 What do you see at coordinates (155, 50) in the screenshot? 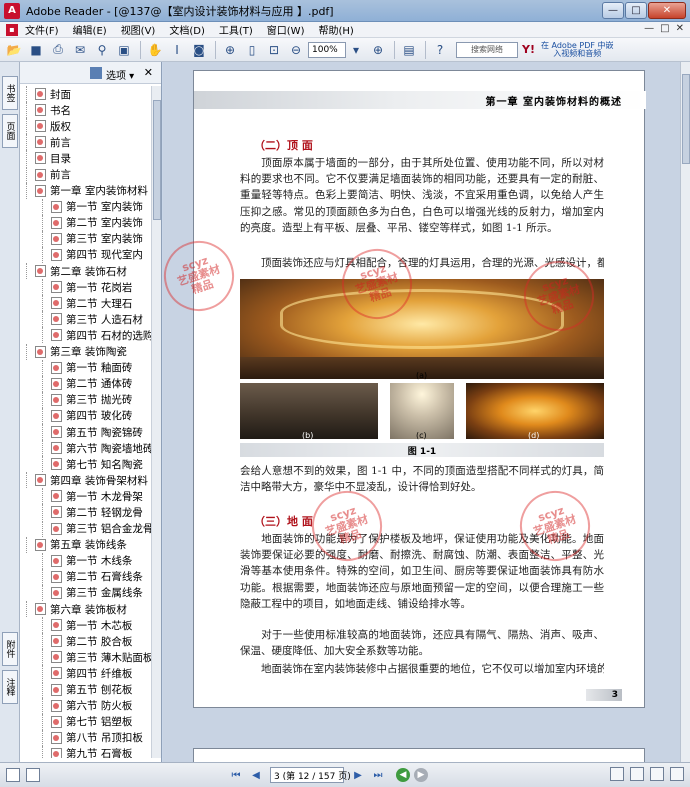
I see `hand-tool-icon: ✋` at bounding box center [155, 50].